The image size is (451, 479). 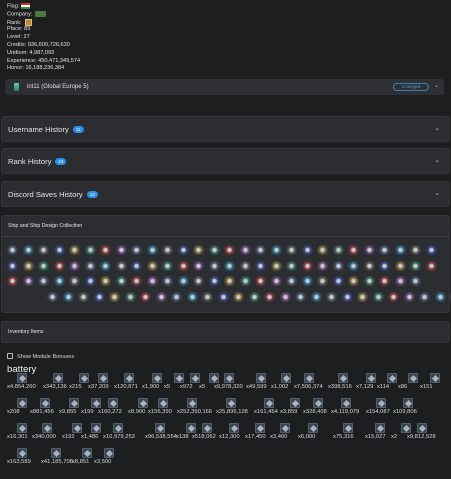 What do you see at coordinates (40, 356) in the screenshot?
I see `module-bonuses-toggle: Show Module Bonuses` at bounding box center [40, 356].